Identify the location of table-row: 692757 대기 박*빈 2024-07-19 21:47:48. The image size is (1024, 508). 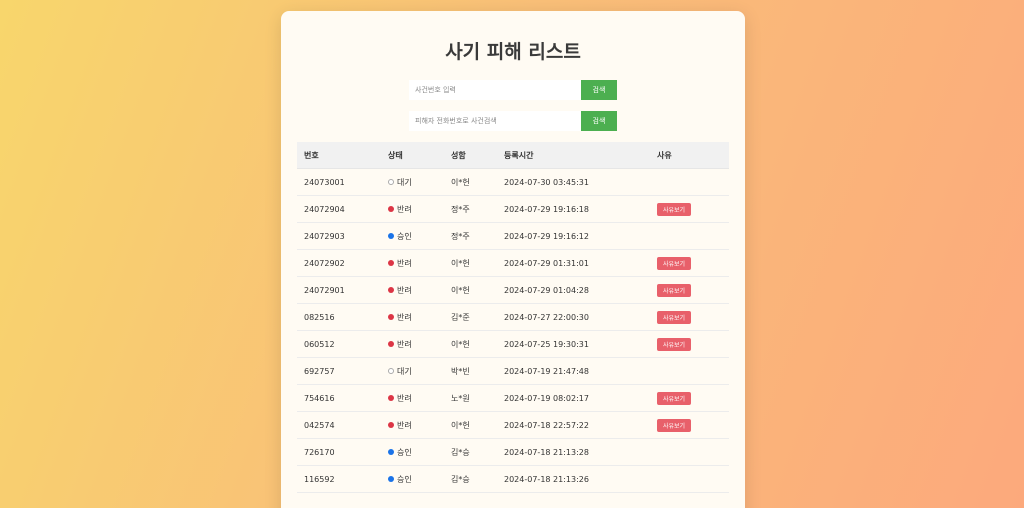
(513, 371).